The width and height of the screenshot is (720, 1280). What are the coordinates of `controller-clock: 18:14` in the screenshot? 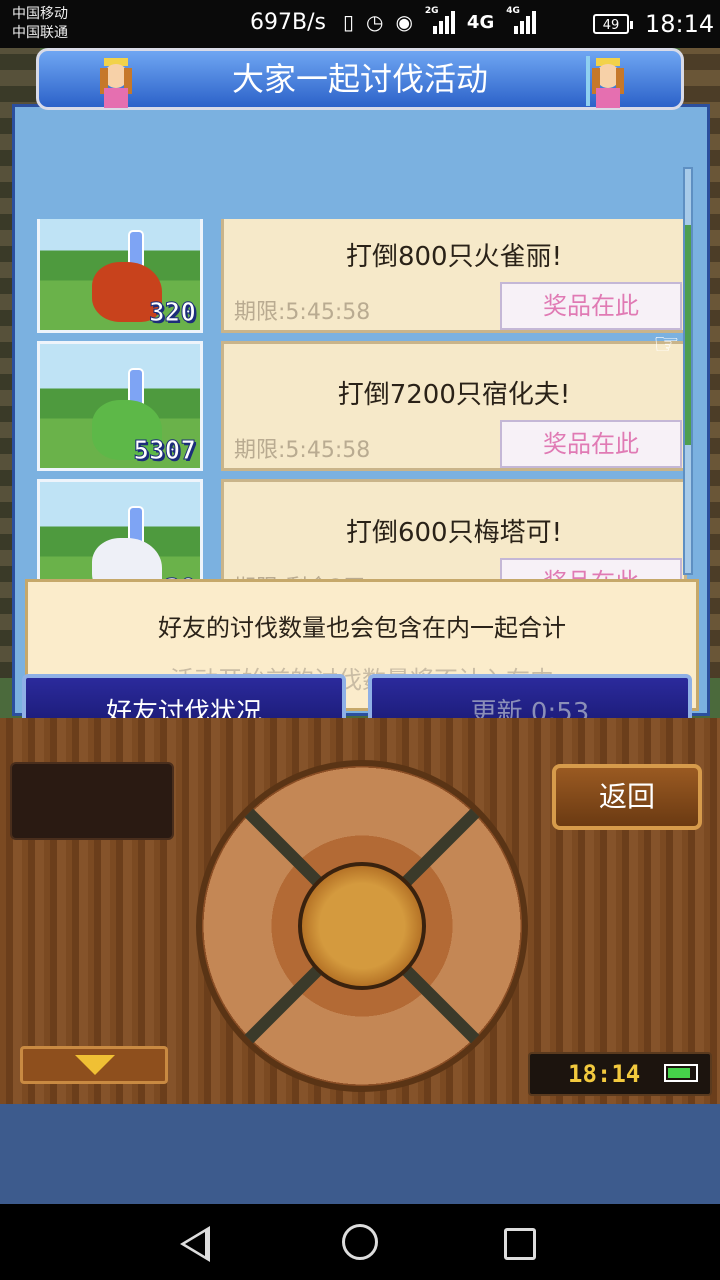 It's located at (620, 1074).